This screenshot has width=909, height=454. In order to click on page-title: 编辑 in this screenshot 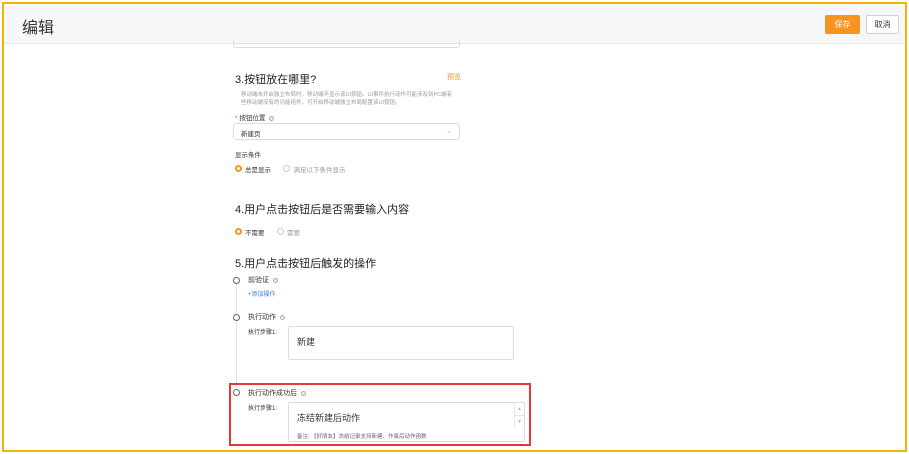, I will do `click(38, 28)`.